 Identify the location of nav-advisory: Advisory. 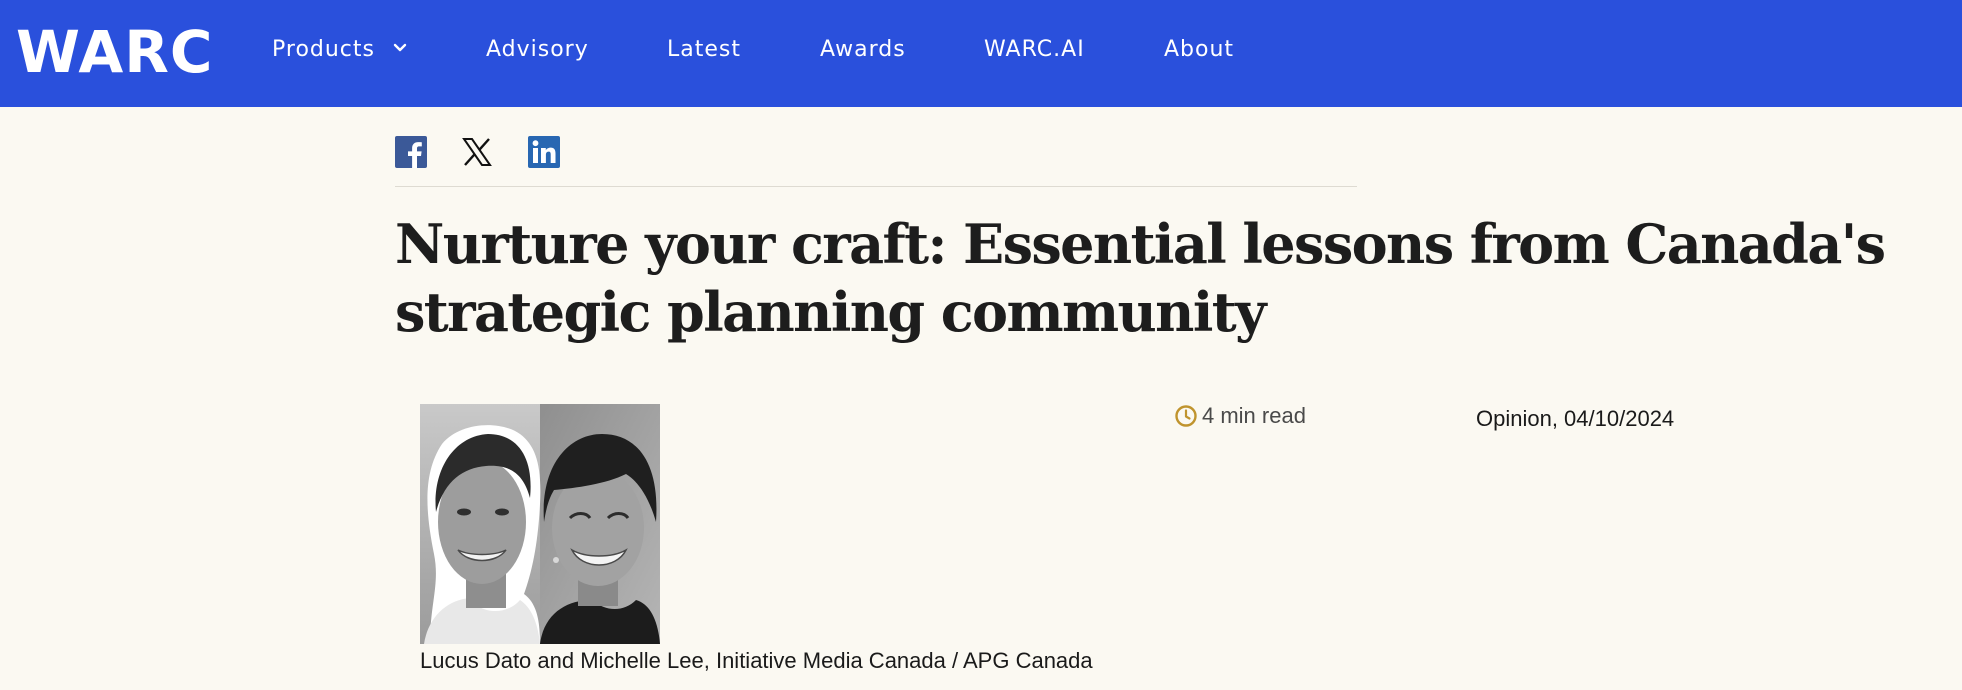
(537, 50).